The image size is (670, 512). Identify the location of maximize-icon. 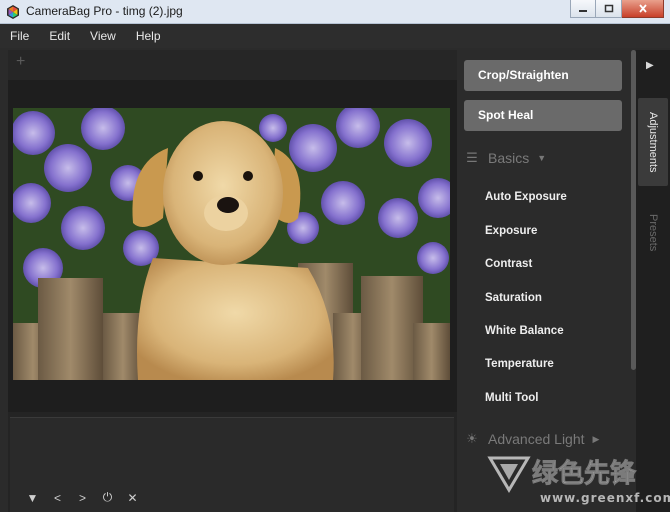
(608, 8).